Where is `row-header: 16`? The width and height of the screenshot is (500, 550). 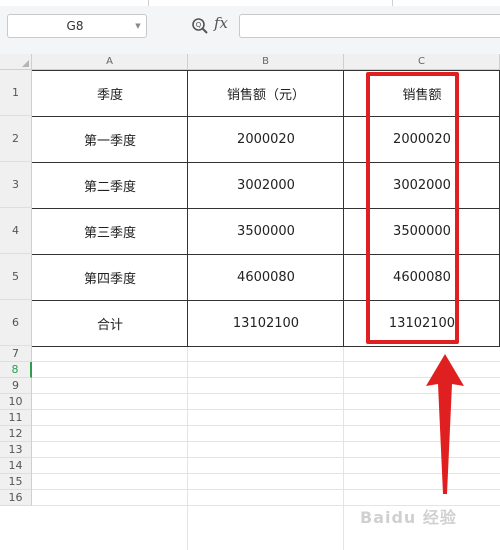
row-header: 16 is located at coordinates (16, 498).